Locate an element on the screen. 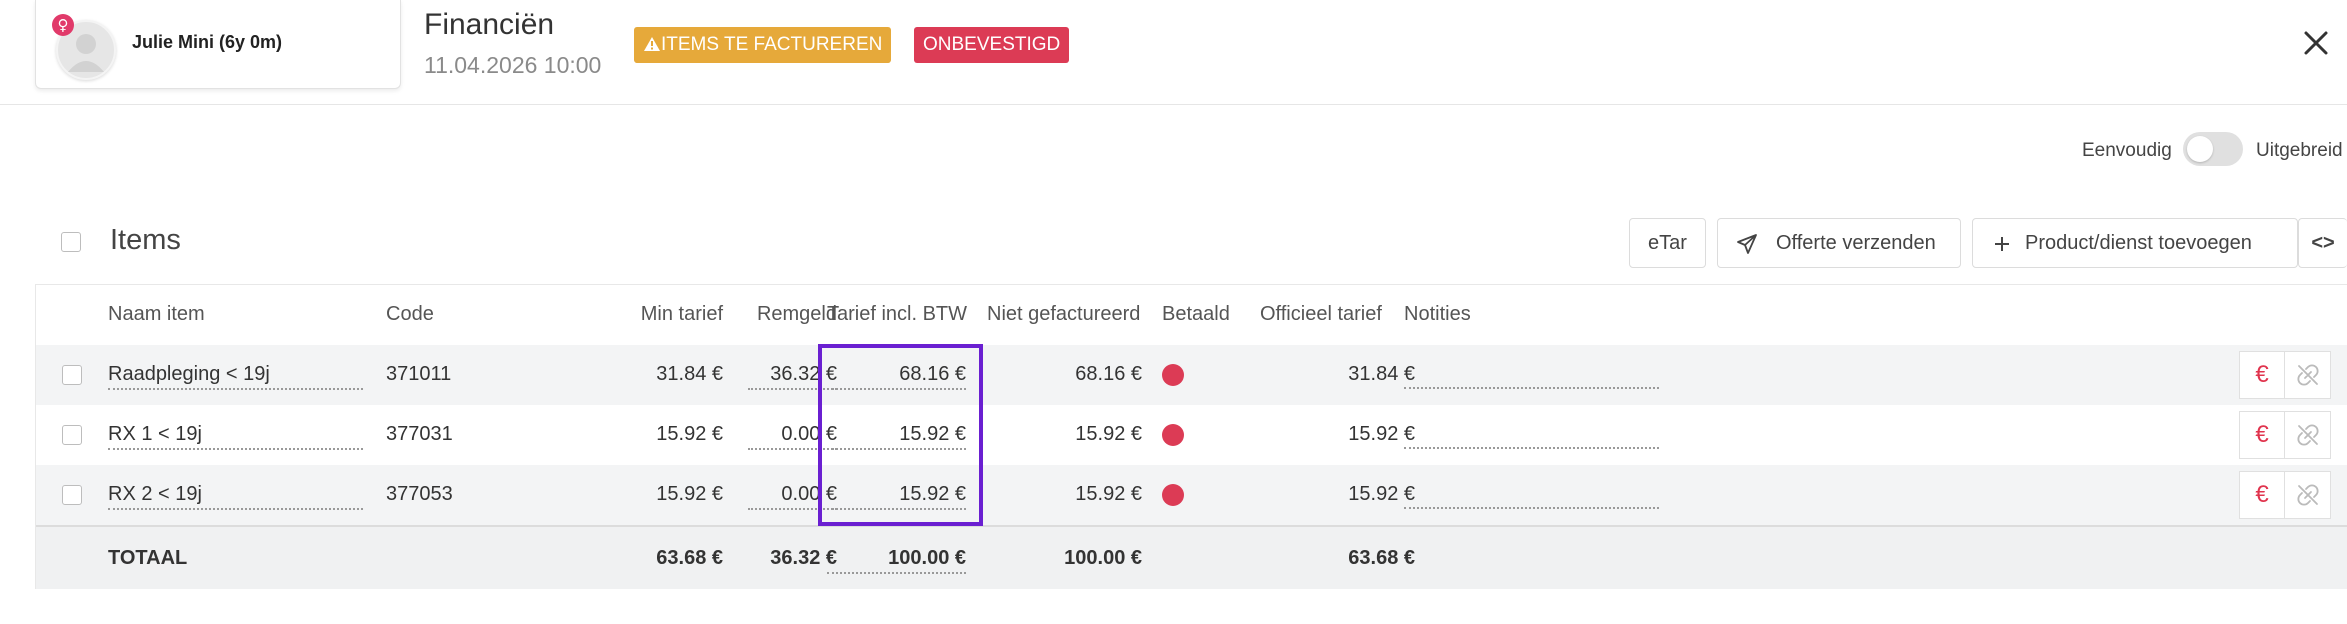  switch-knob is located at coordinates (2200, 149).